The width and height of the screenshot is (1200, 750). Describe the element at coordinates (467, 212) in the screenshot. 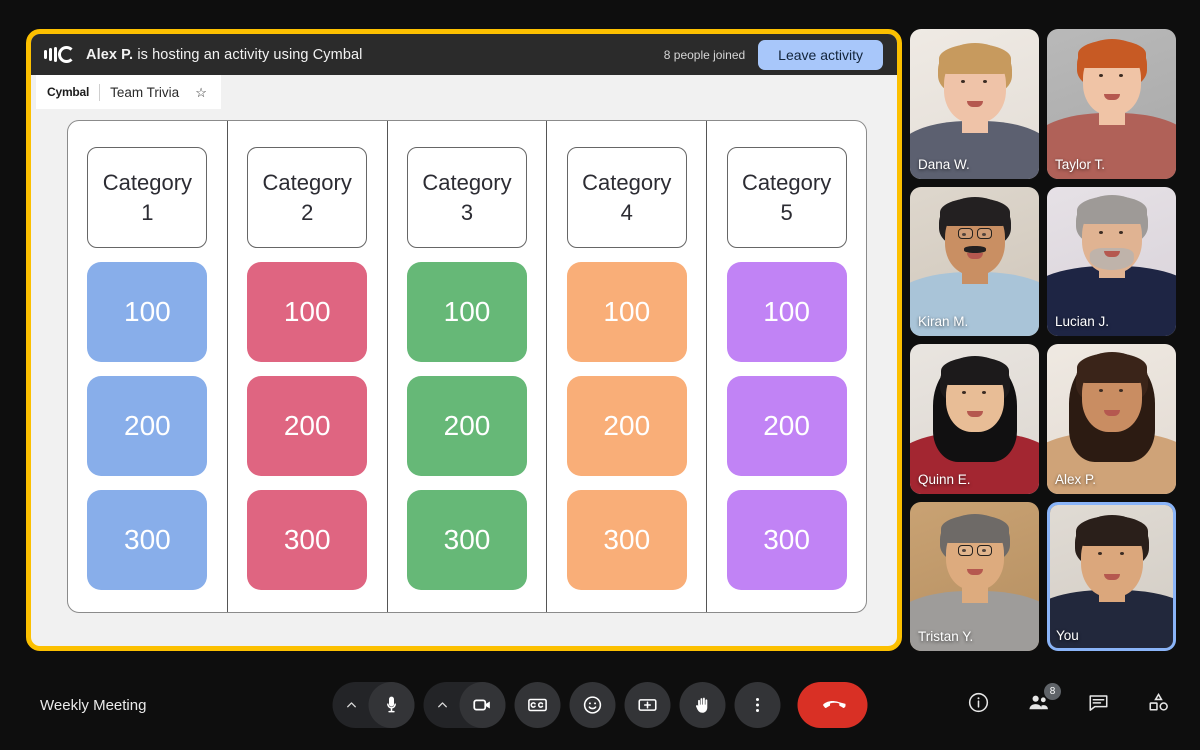

I see `category-number: 3` at that location.